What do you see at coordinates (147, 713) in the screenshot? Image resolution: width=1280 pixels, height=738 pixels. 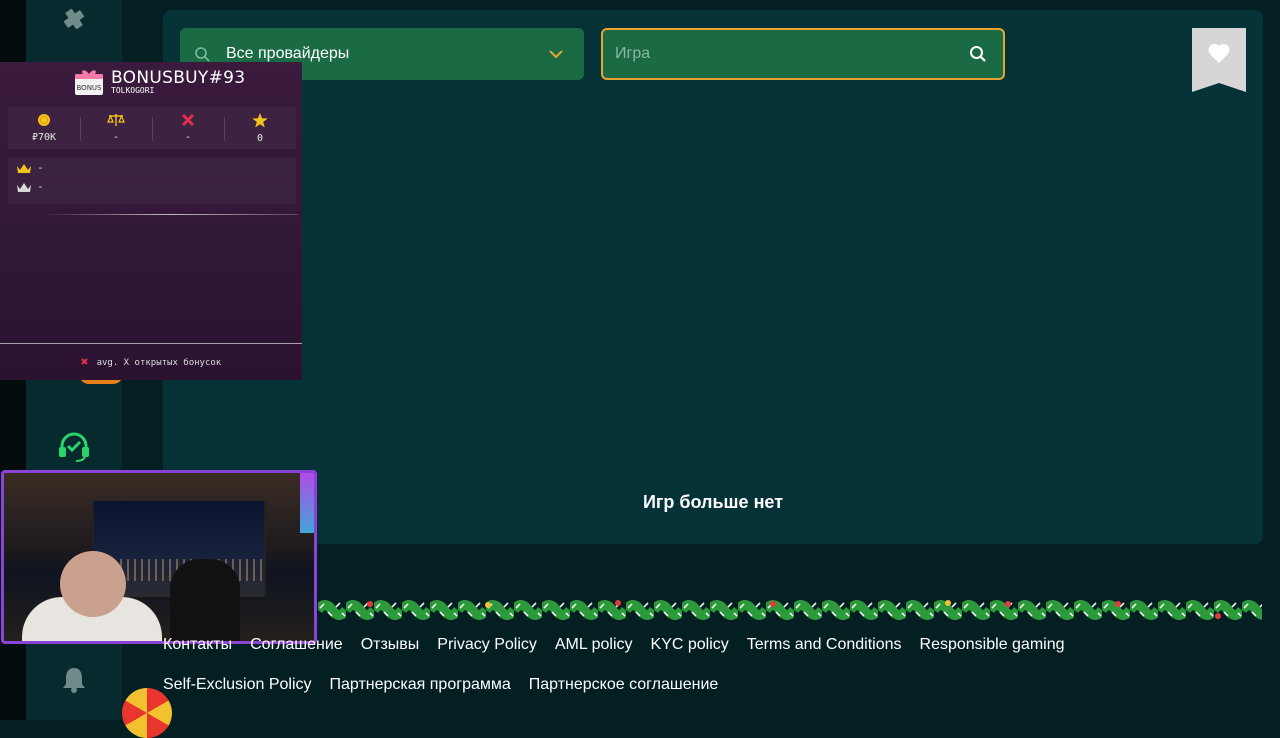 I see `fortune-wheel-button` at bounding box center [147, 713].